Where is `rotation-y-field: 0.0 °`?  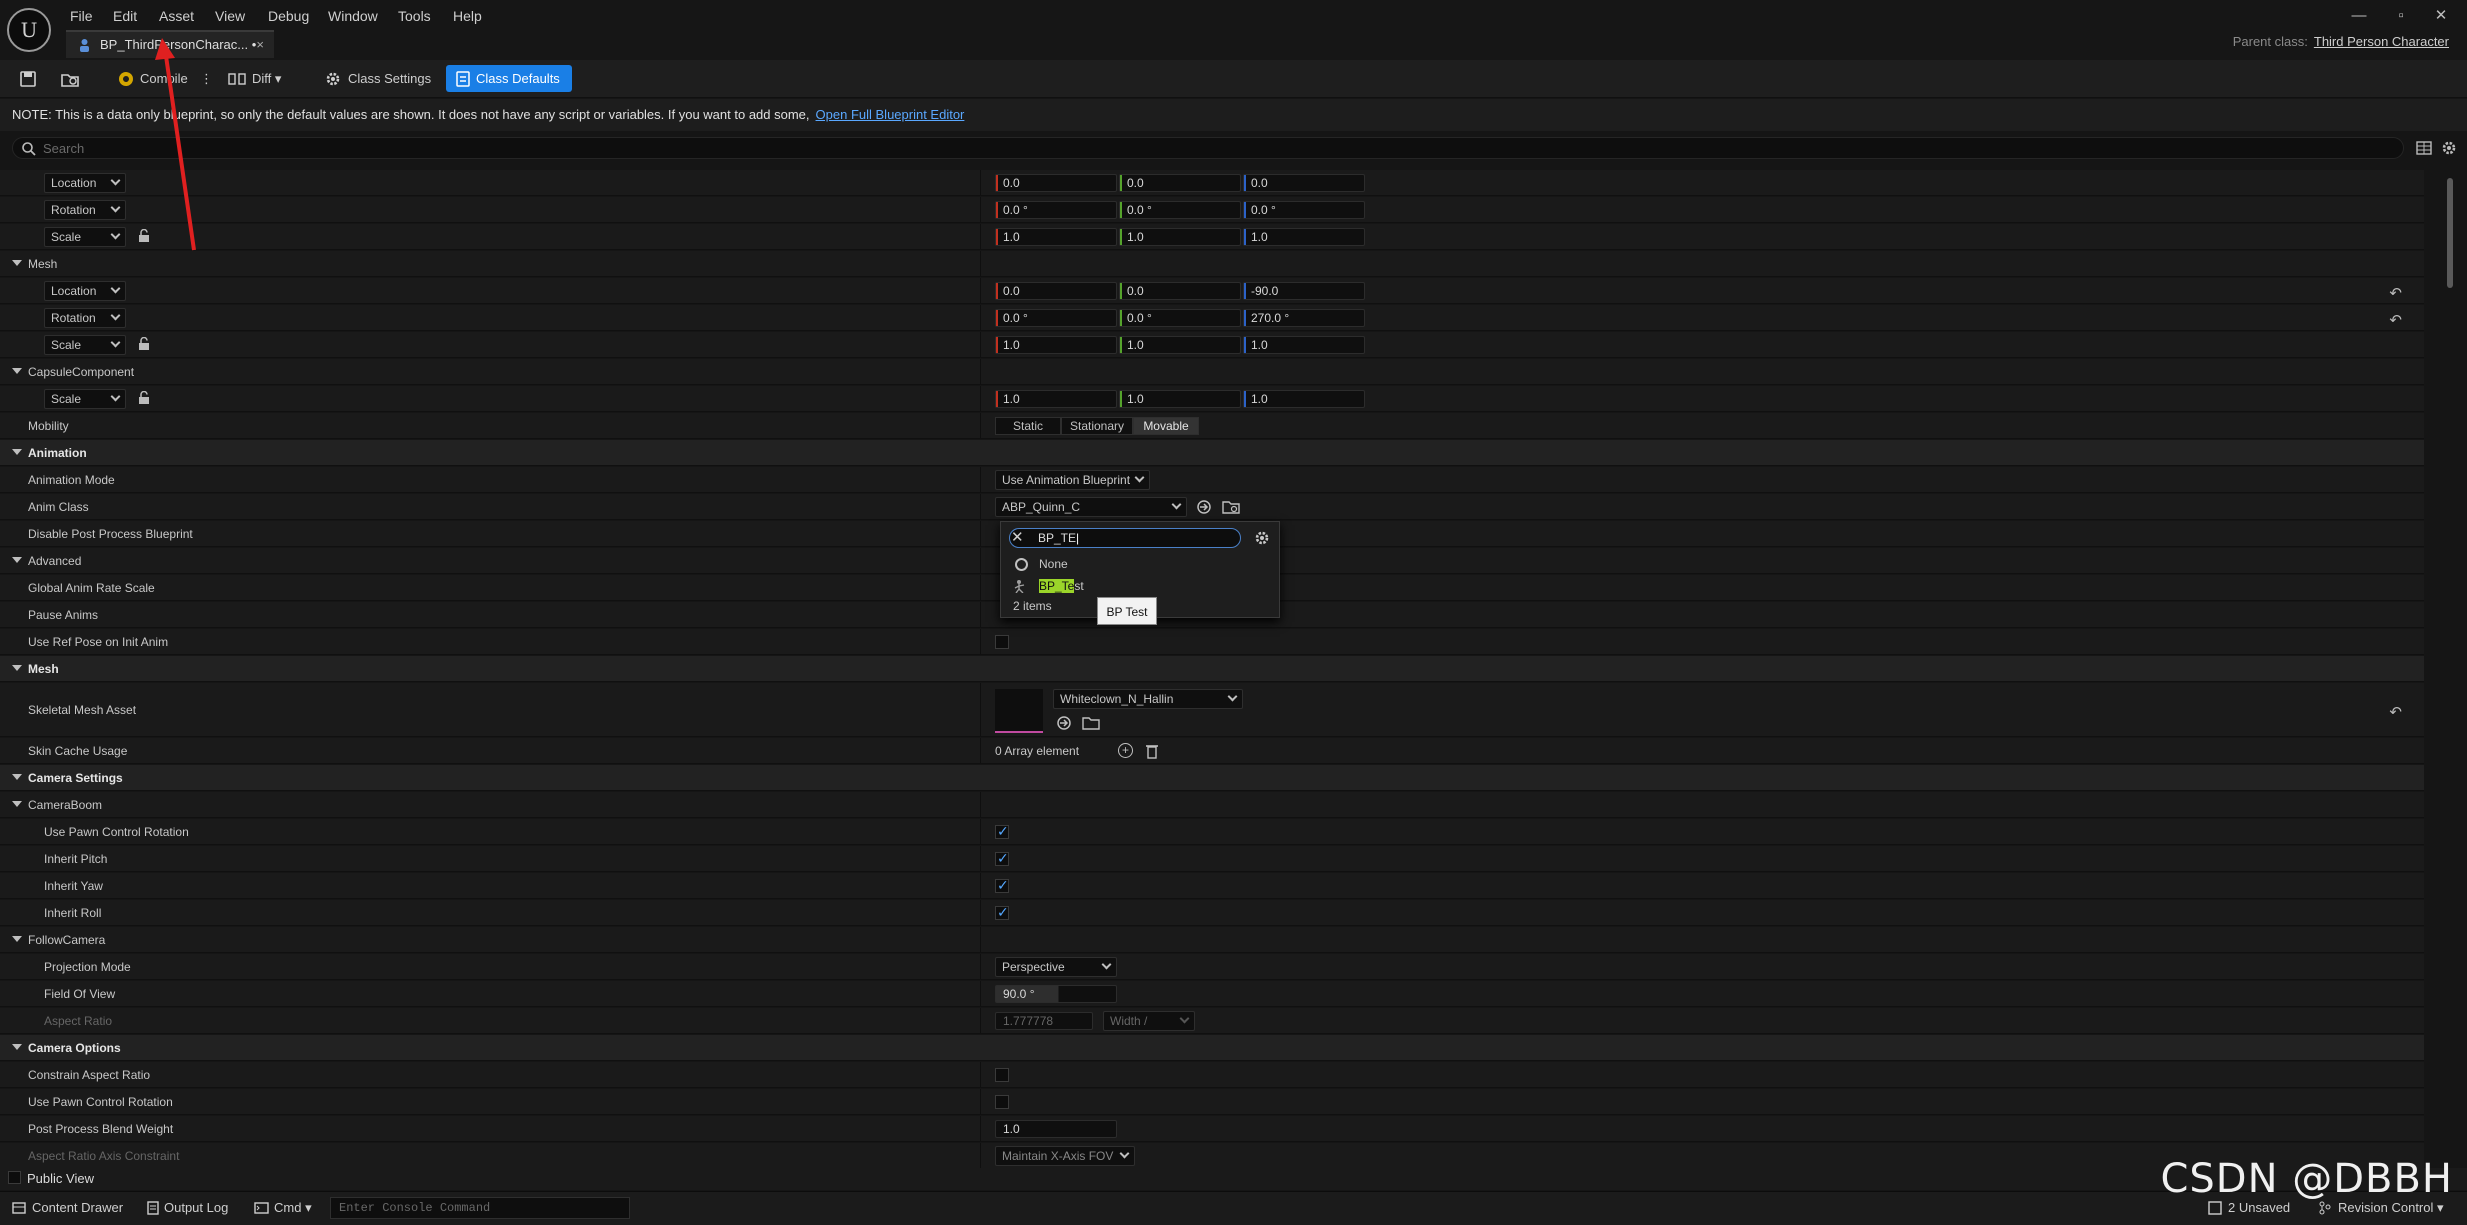
rotation-y-field: 0.0 ° is located at coordinates (1180, 210).